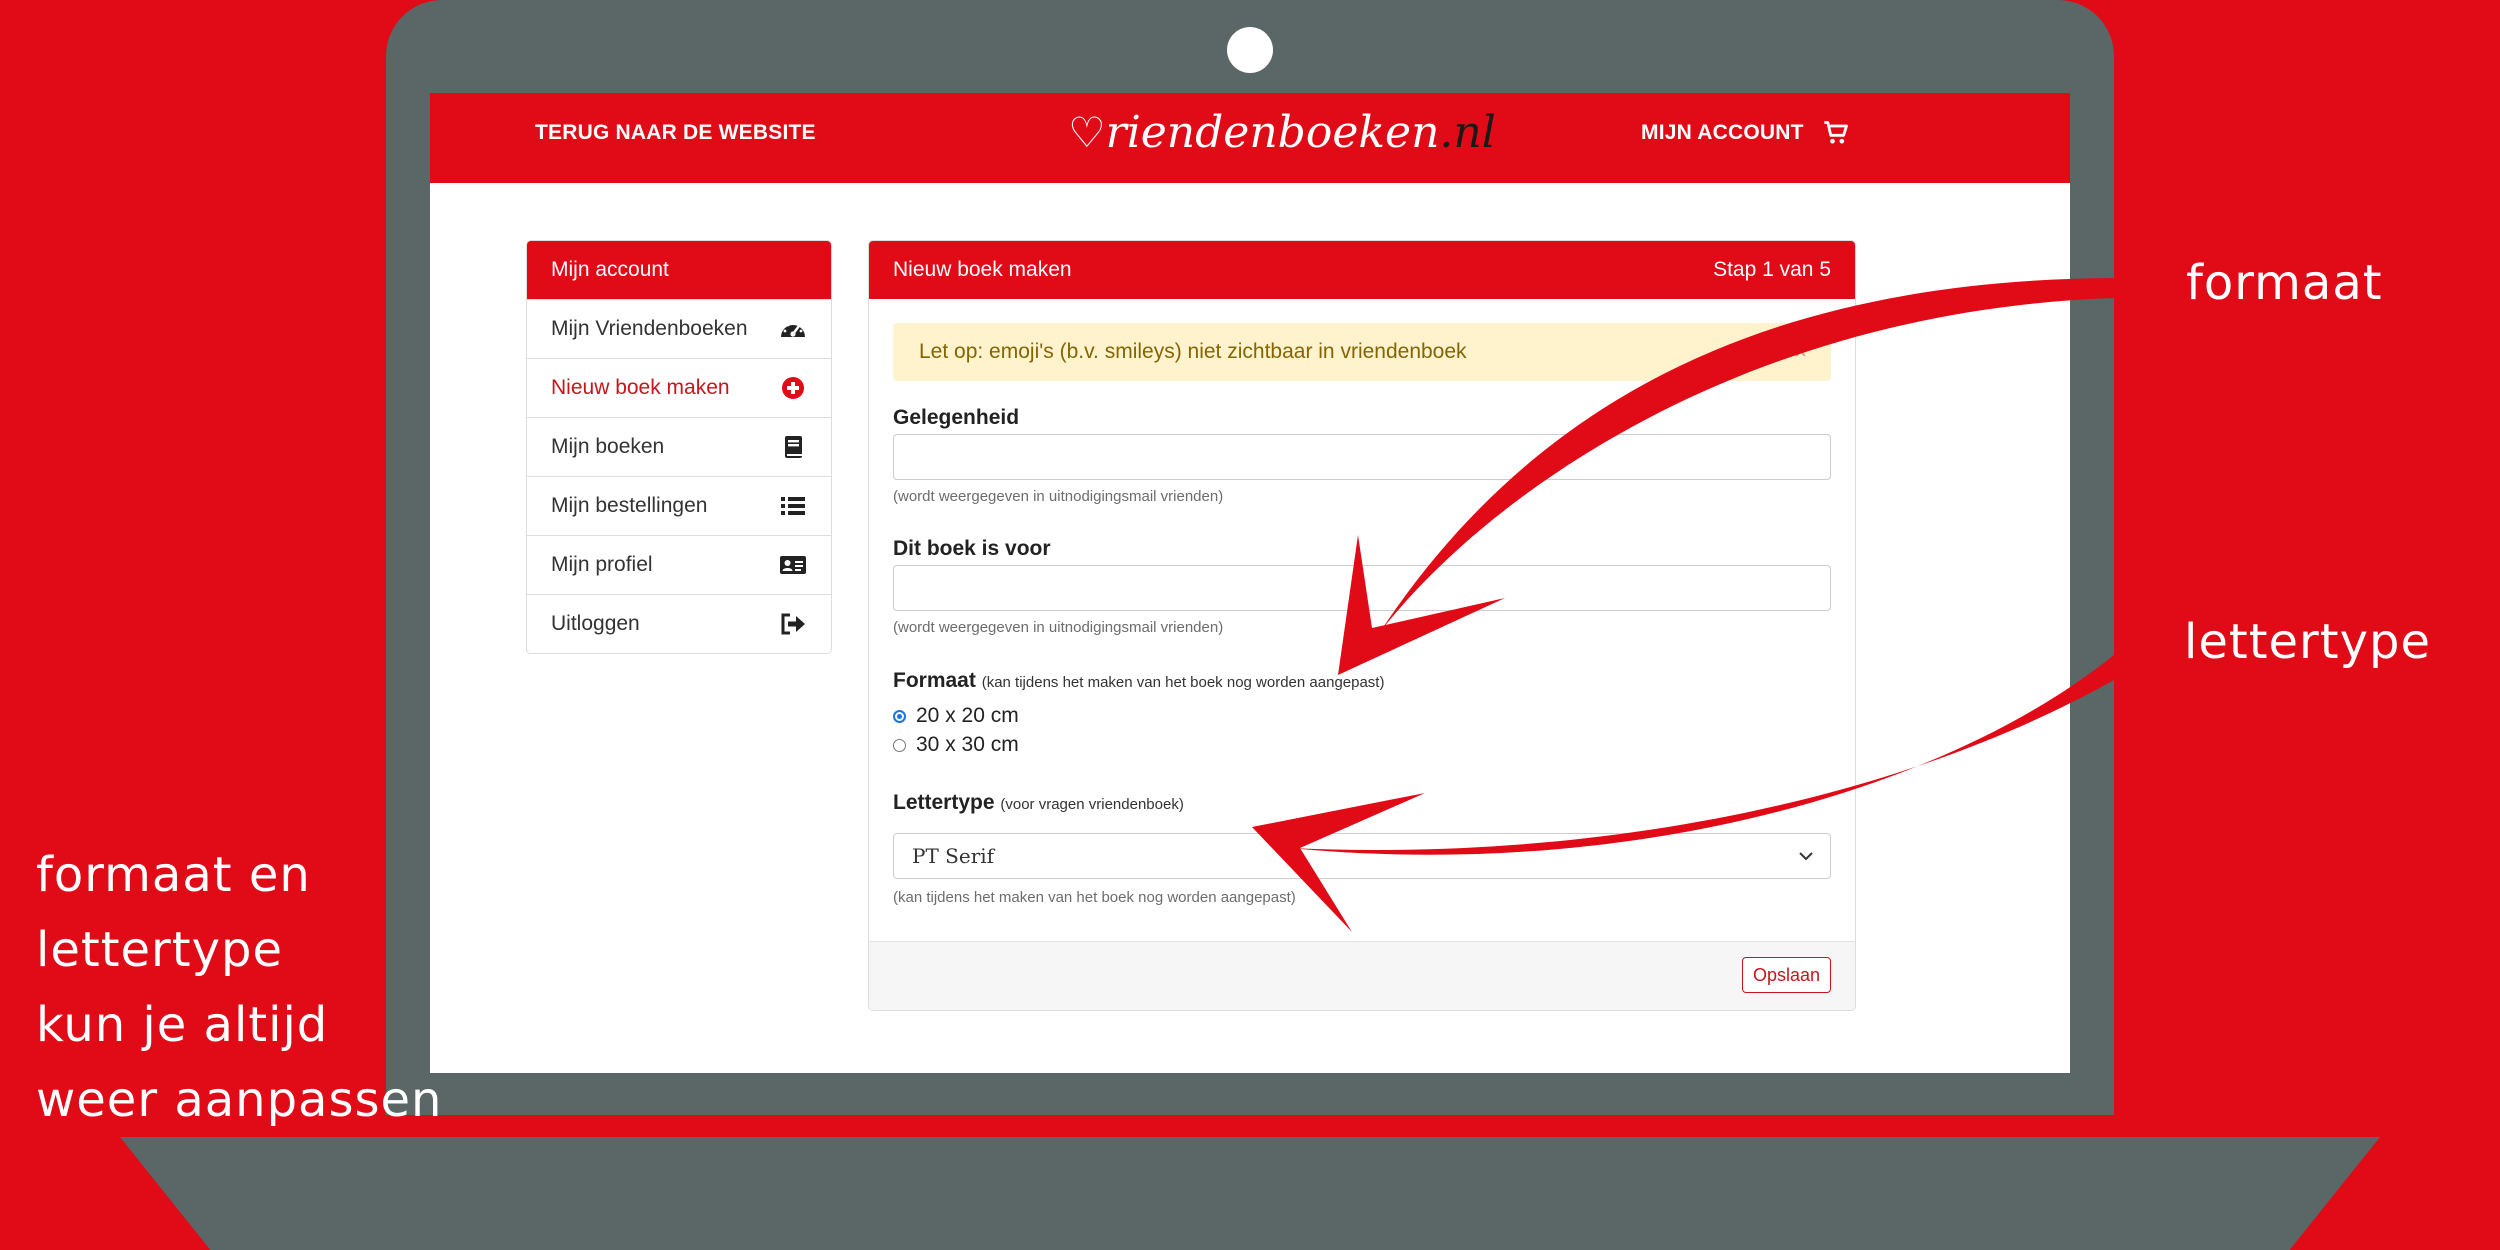  I want to click on sign-out-icon, so click(793, 624).